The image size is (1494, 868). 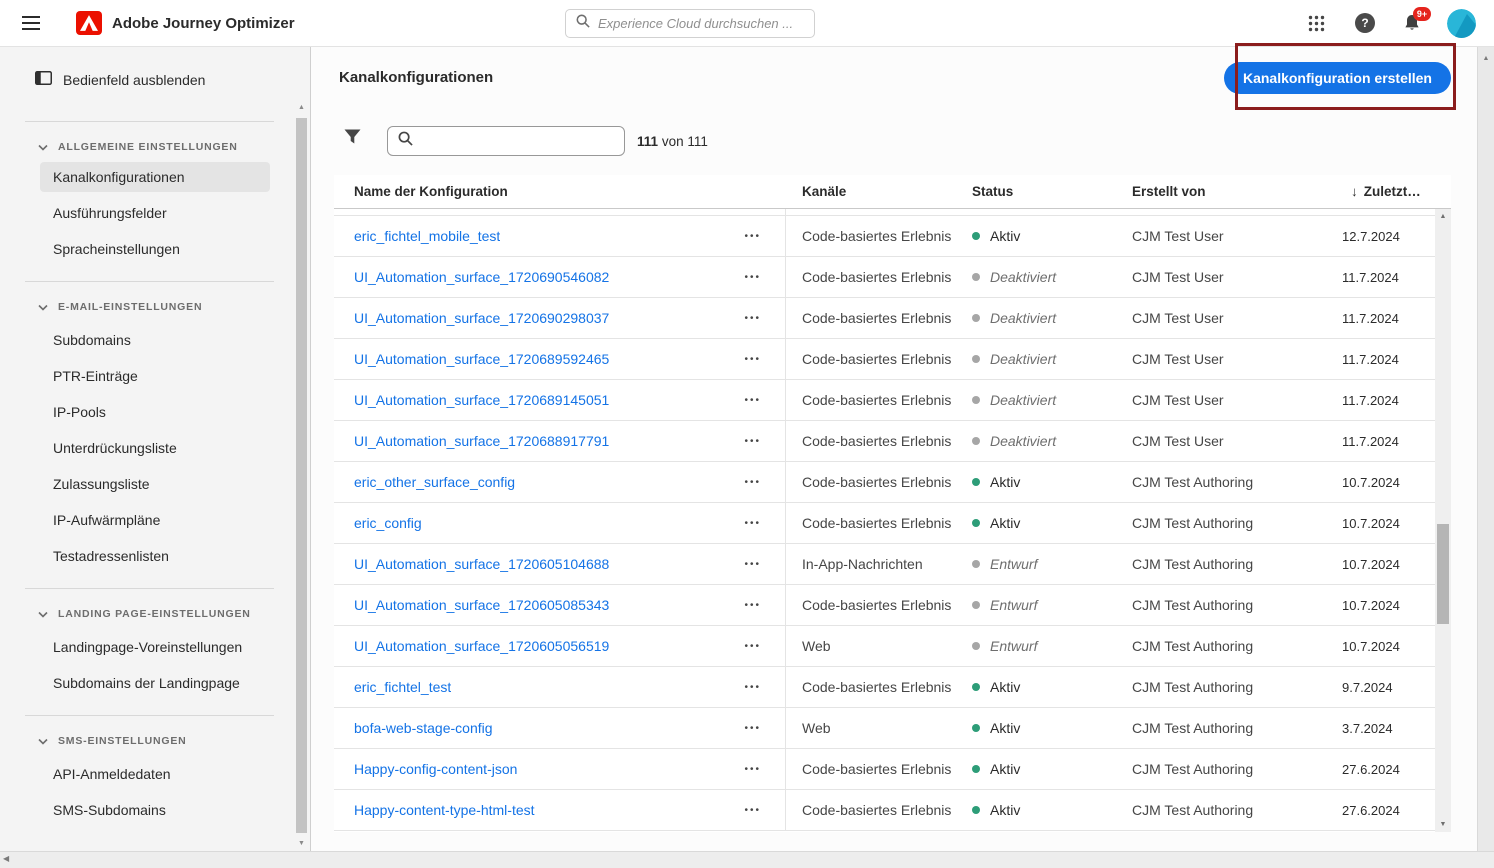 What do you see at coordinates (149, 774) in the screenshot?
I see `sidebar-item-api-anmeldedaten: API-Anmeldedaten` at bounding box center [149, 774].